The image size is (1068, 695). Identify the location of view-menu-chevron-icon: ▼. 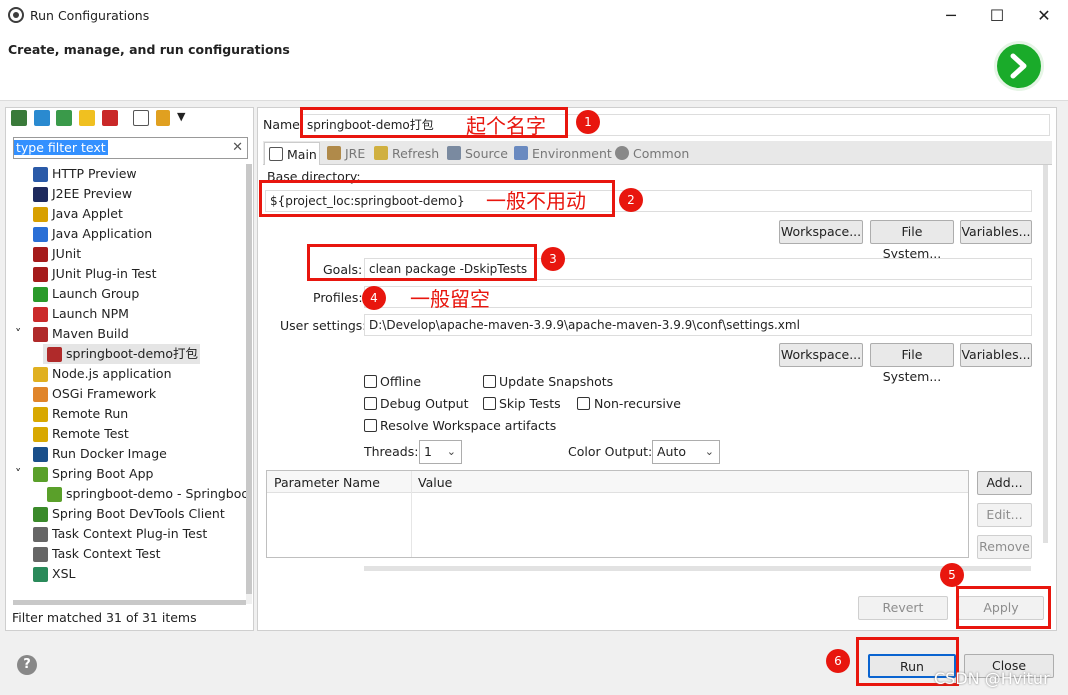
(181, 116).